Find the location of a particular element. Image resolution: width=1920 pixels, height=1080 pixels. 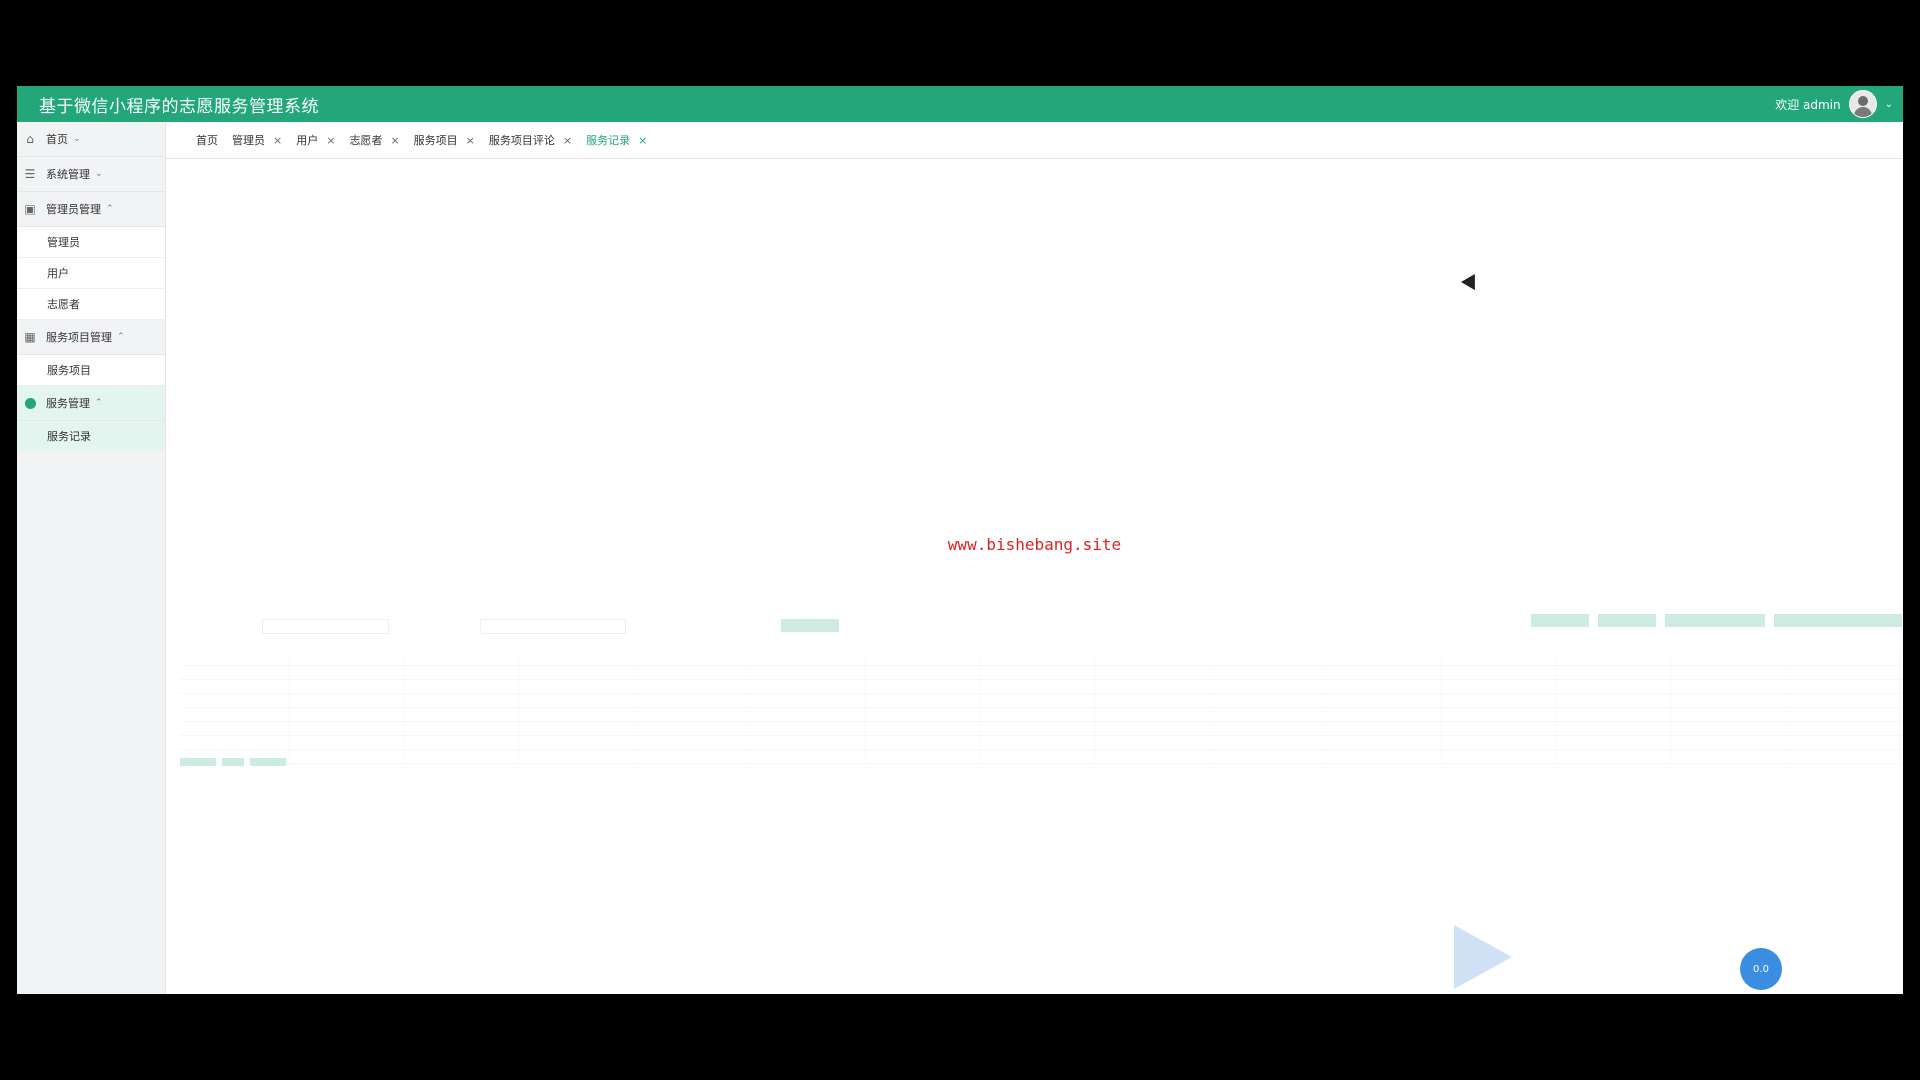

avatar is located at coordinates (1862, 104).